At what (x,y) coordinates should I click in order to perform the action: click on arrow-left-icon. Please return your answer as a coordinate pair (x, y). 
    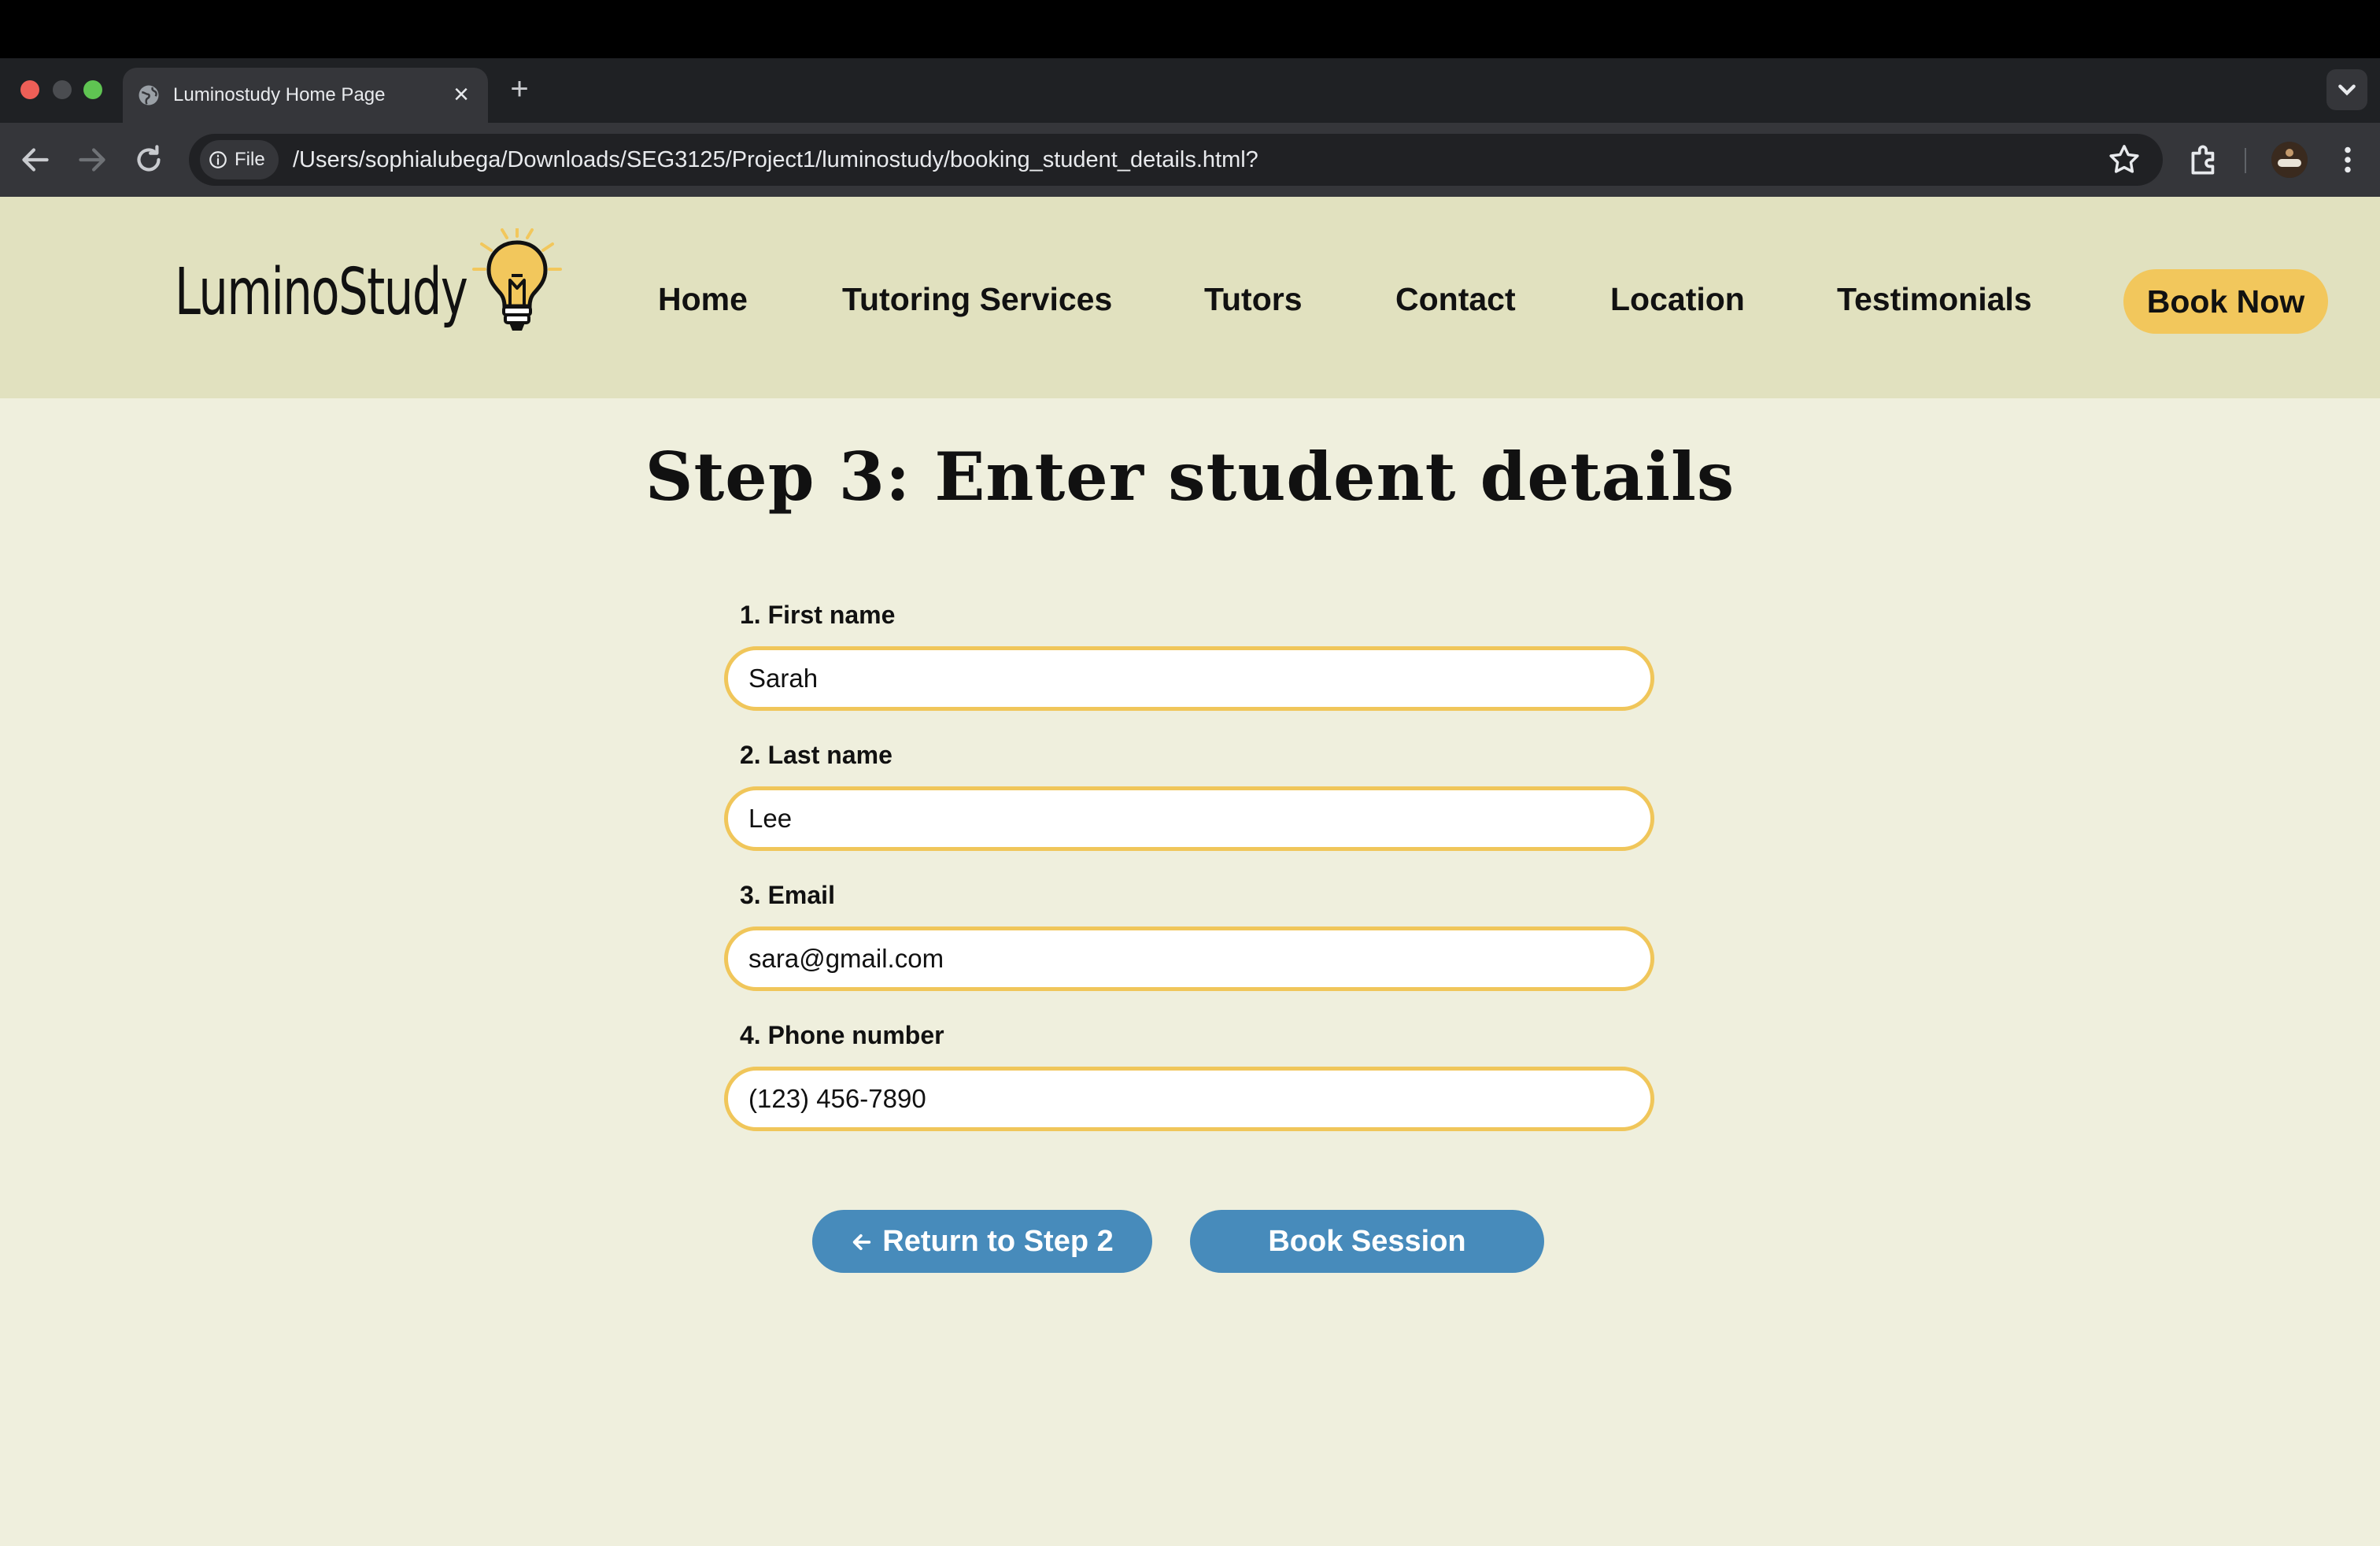
    Looking at the image, I should click on (862, 1242).